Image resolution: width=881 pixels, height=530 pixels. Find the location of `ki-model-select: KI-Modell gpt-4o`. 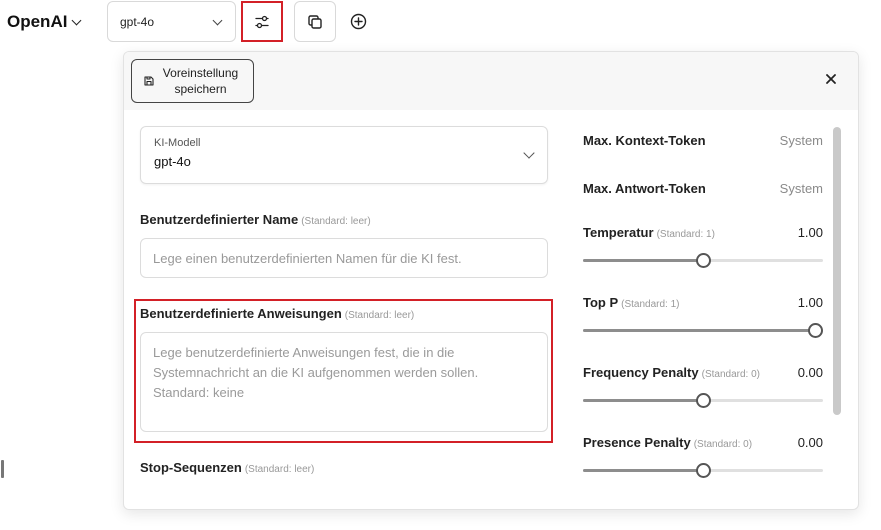

ki-model-select: KI-Modell gpt-4o is located at coordinates (344, 155).